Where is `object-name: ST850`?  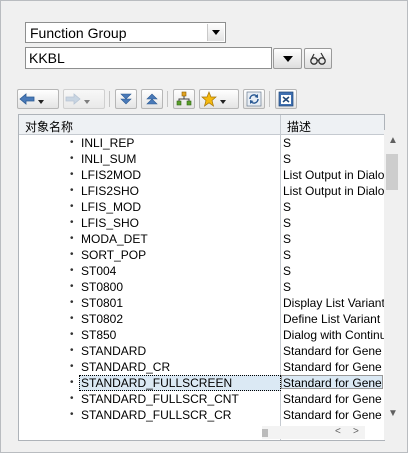
object-name: ST850 is located at coordinates (99, 335).